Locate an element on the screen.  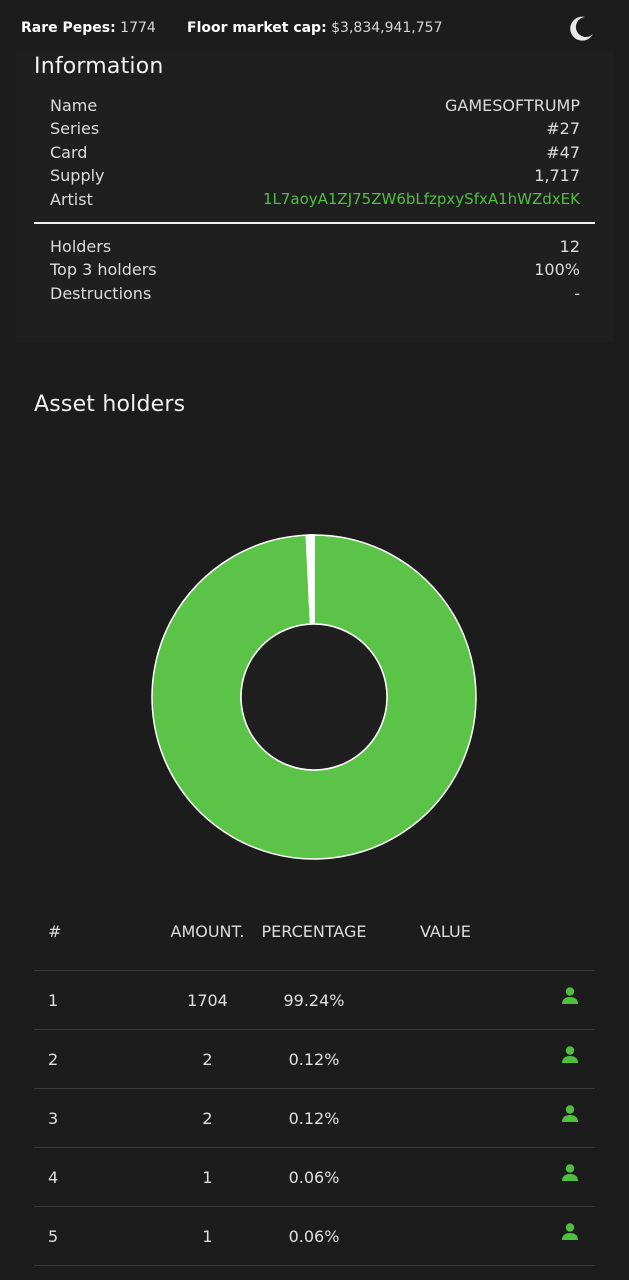
table-bottom-border is located at coordinates (314, 1266).